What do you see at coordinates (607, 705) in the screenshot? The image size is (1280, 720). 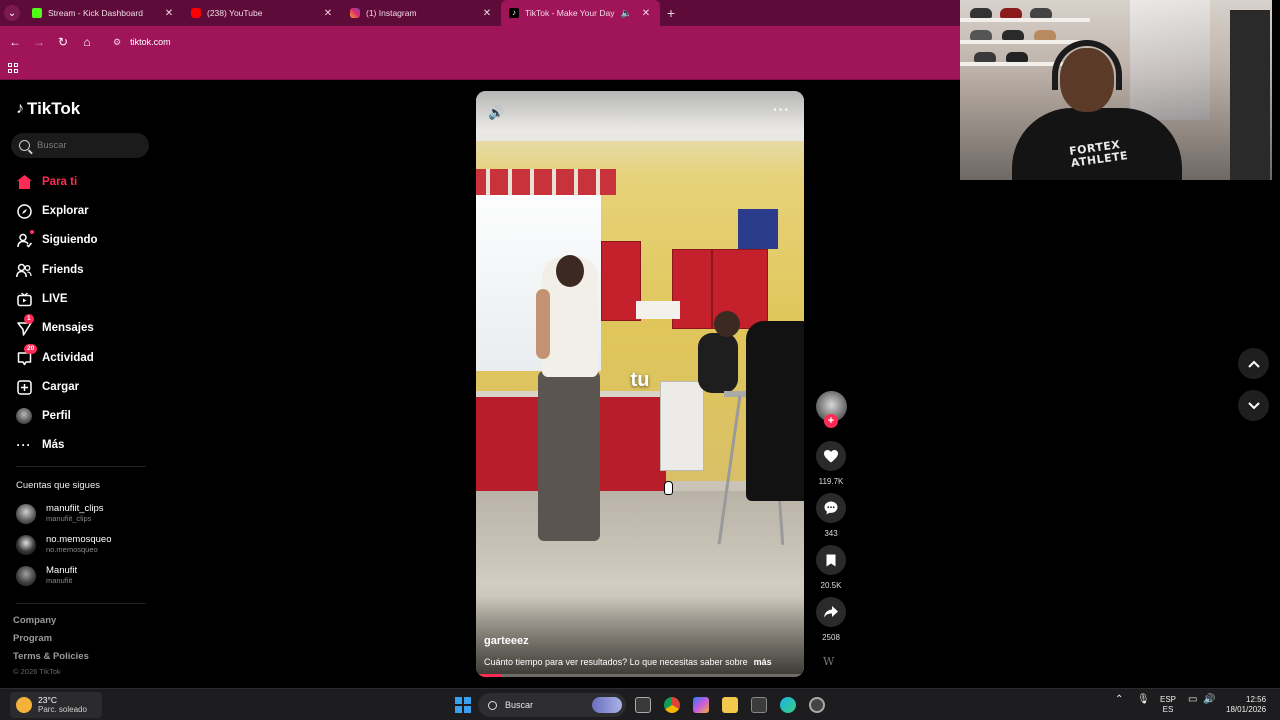 I see `search-highlight-image` at bounding box center [607, 705].